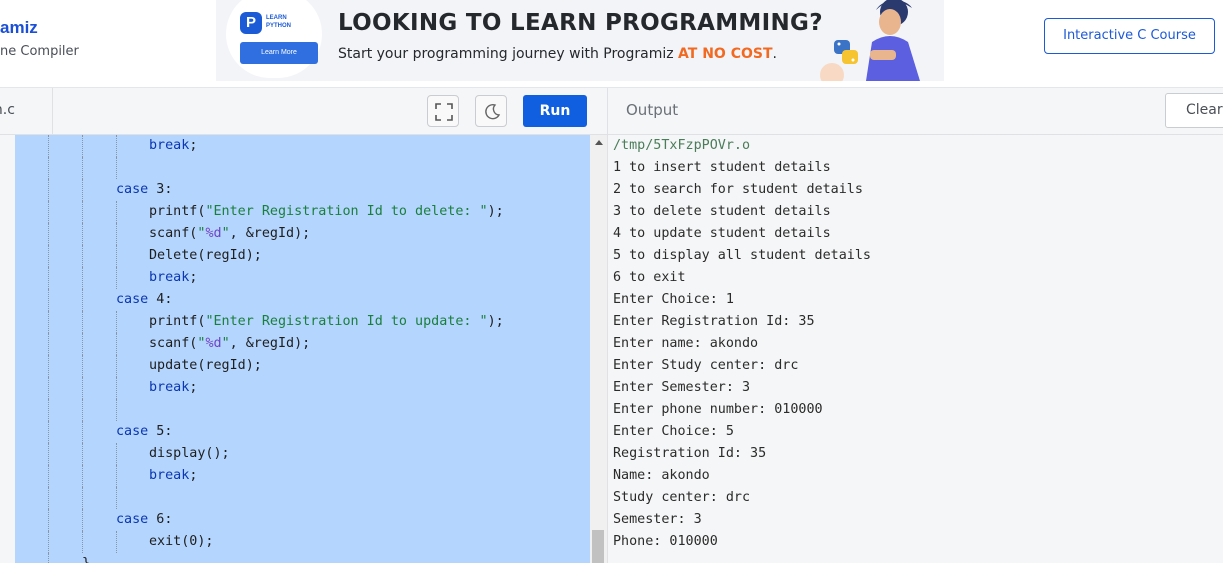 The height and width of the screenshot is (563, 1223). What do you see at coordinates (177, 321) in the screenshot?
I see `code-token: printf(` at bounding box center [177, 321].